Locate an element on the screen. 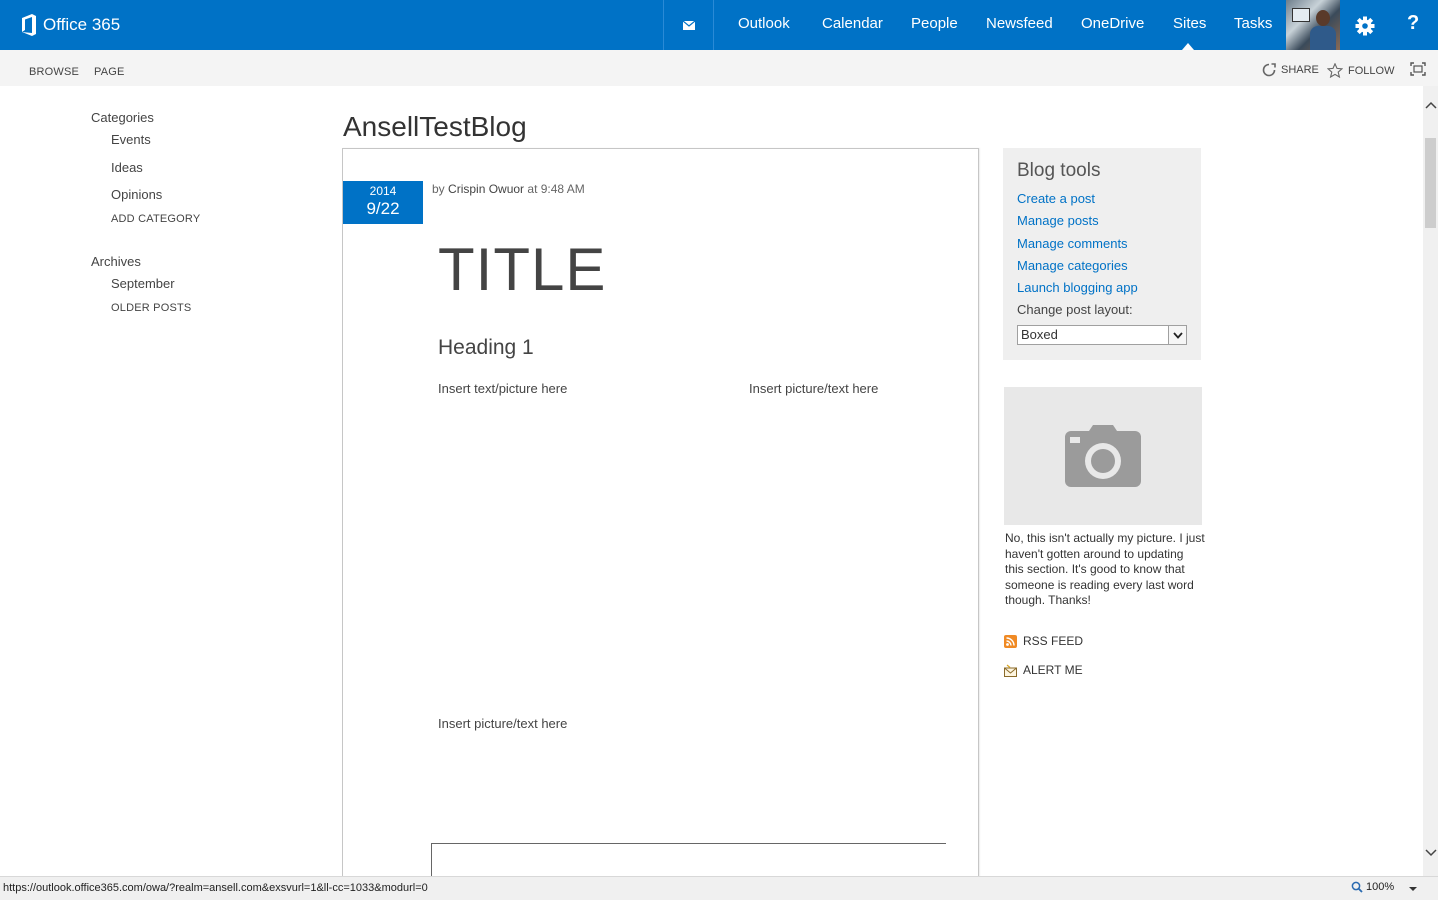  envelope-icon is located at coordinates (688, 25).